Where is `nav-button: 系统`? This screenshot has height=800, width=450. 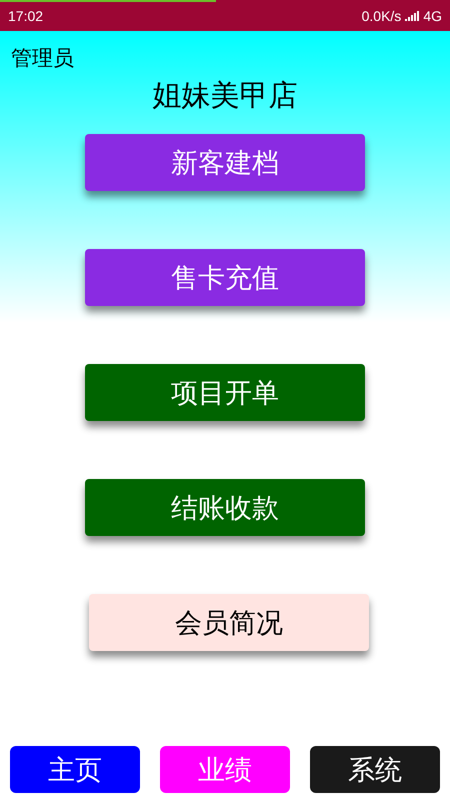 nav-button: 系统 is located at coordinates (375, 769).